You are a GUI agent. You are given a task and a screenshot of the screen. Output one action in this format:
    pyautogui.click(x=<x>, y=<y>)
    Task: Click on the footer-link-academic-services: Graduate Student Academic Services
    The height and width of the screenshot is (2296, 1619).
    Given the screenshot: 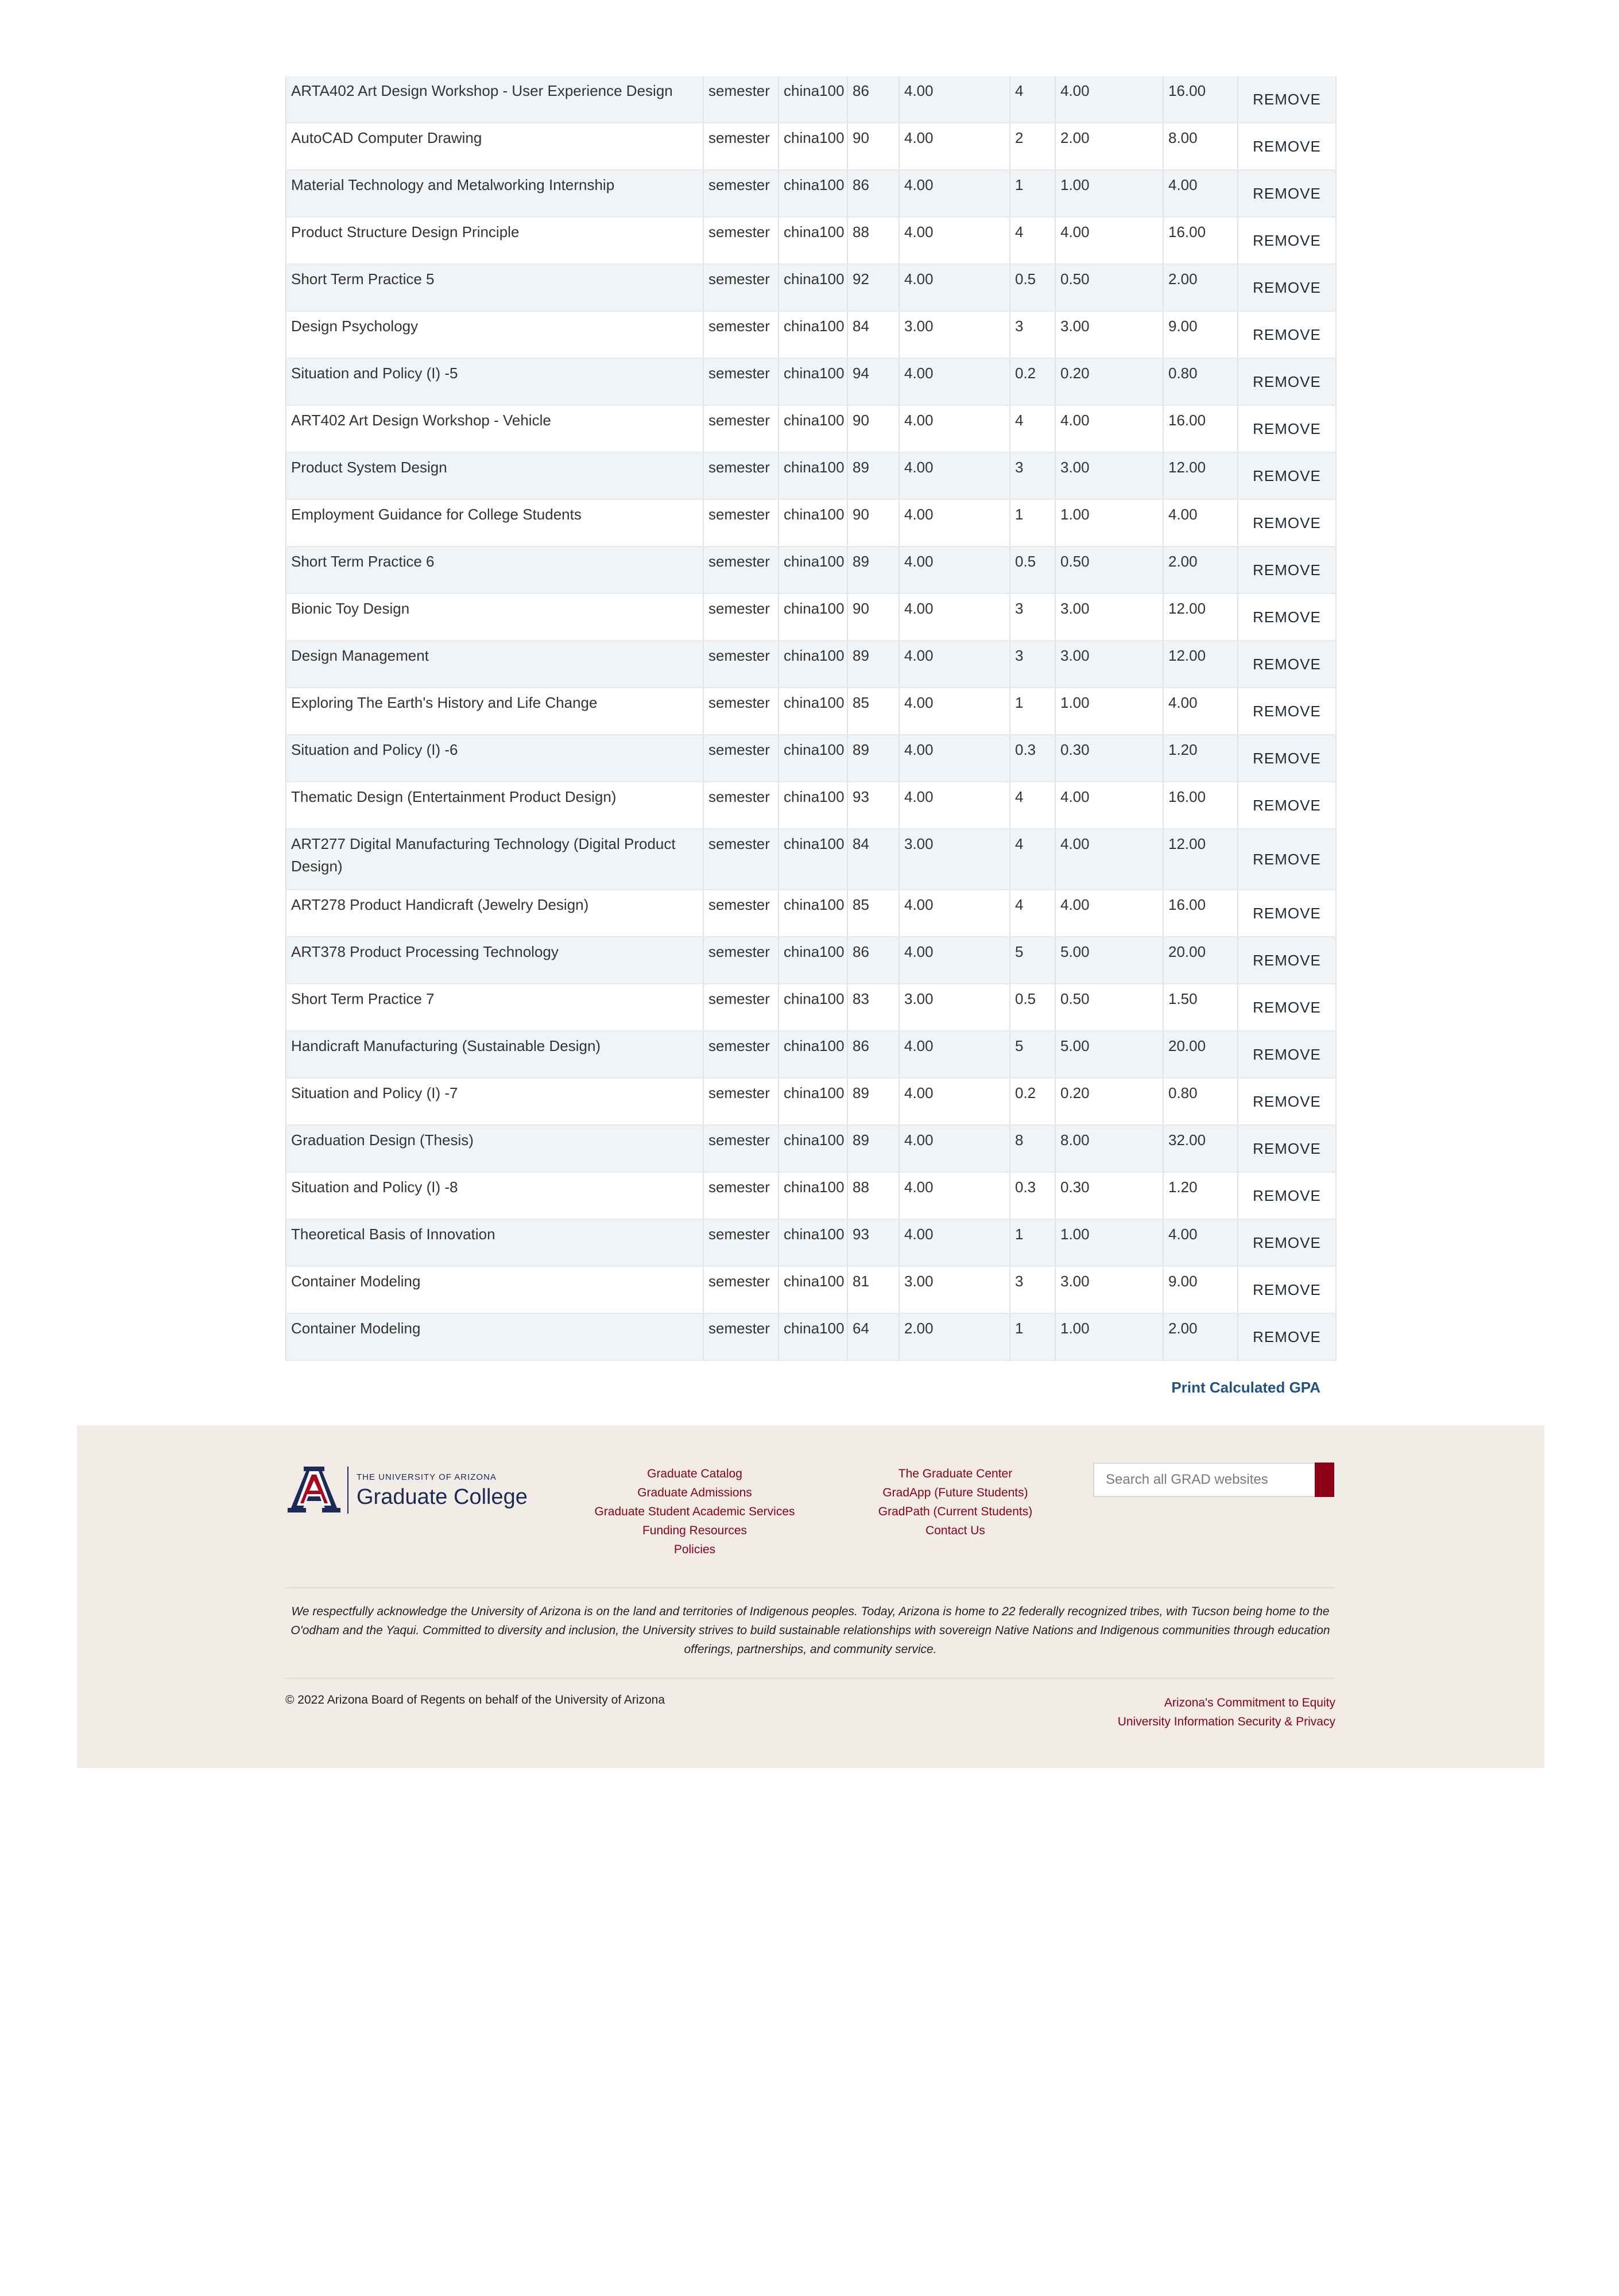 What is the action you would take?
    pyautogui.click(x=694, y=1511)
    